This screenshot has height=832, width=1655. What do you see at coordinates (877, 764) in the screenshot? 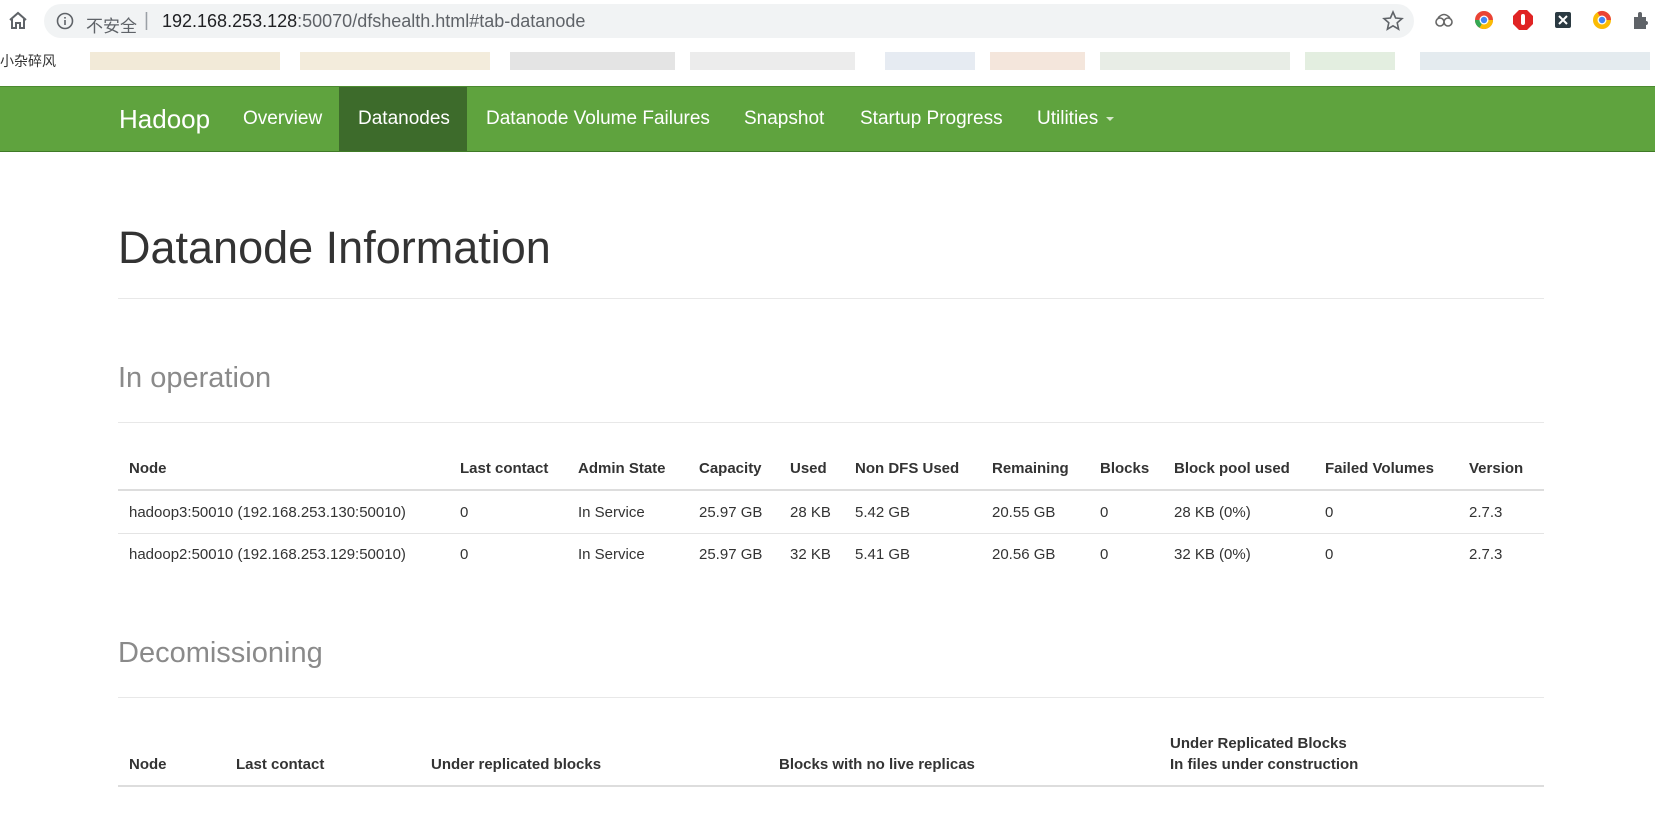
I see `column-header: Blocks with no live replicas` at bounding box center [877, 764].